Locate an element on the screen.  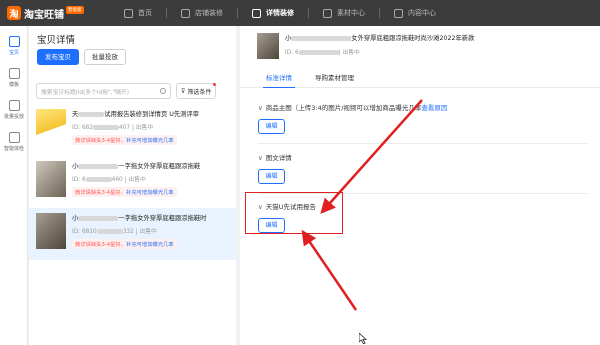
filter-notification-dot is located at coordinates (215, 84).